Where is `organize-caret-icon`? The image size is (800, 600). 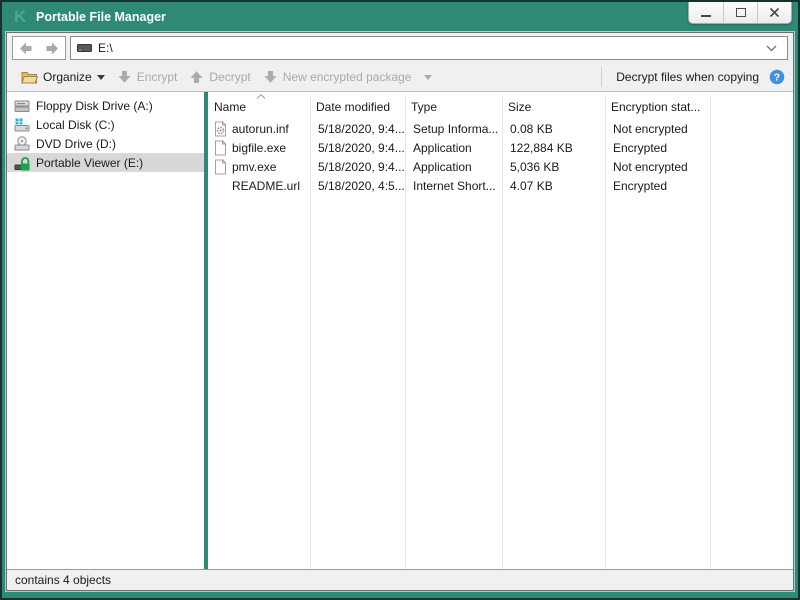
organize-caret-icon is located at coordinates (100, 77).